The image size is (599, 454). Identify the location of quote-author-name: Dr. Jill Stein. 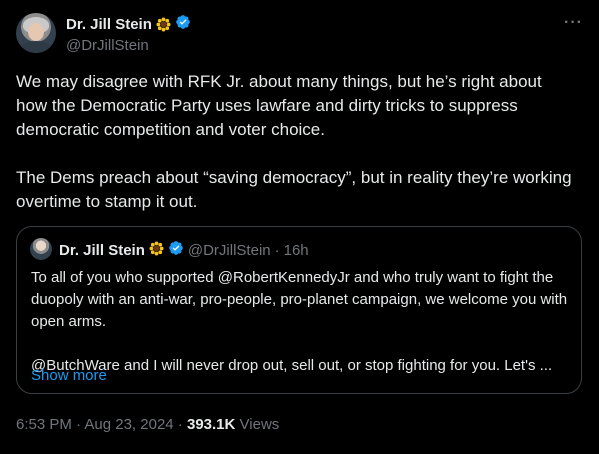
(102, 250).